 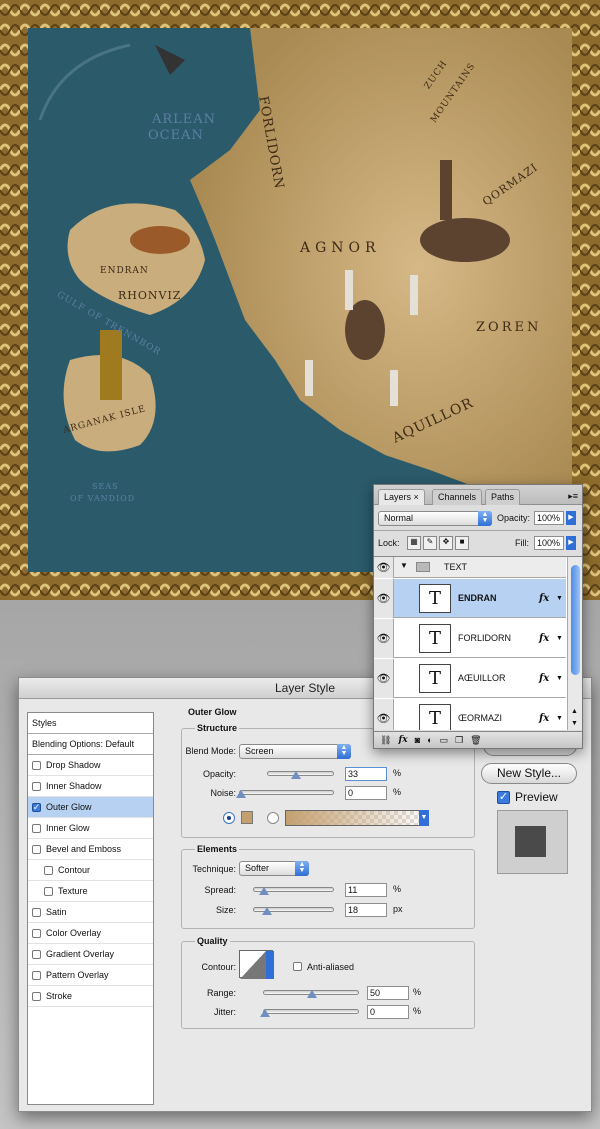 What do you see at coordinates (297, 966) in the screenshot?
I see `anti-aliased-checkbox` at bounding box center [297, 966].